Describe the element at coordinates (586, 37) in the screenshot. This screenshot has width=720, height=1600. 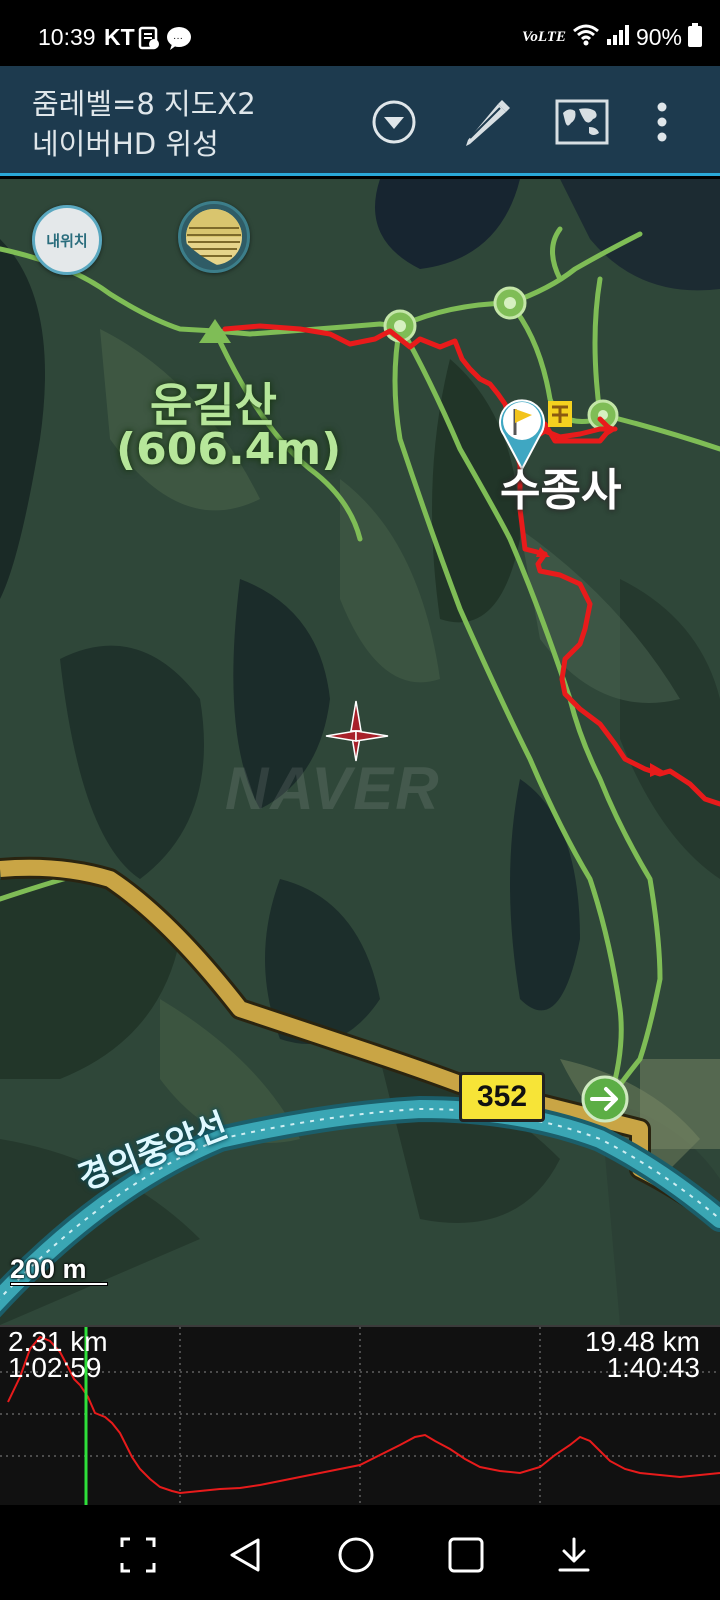
I see `wifi-icon` at that location.